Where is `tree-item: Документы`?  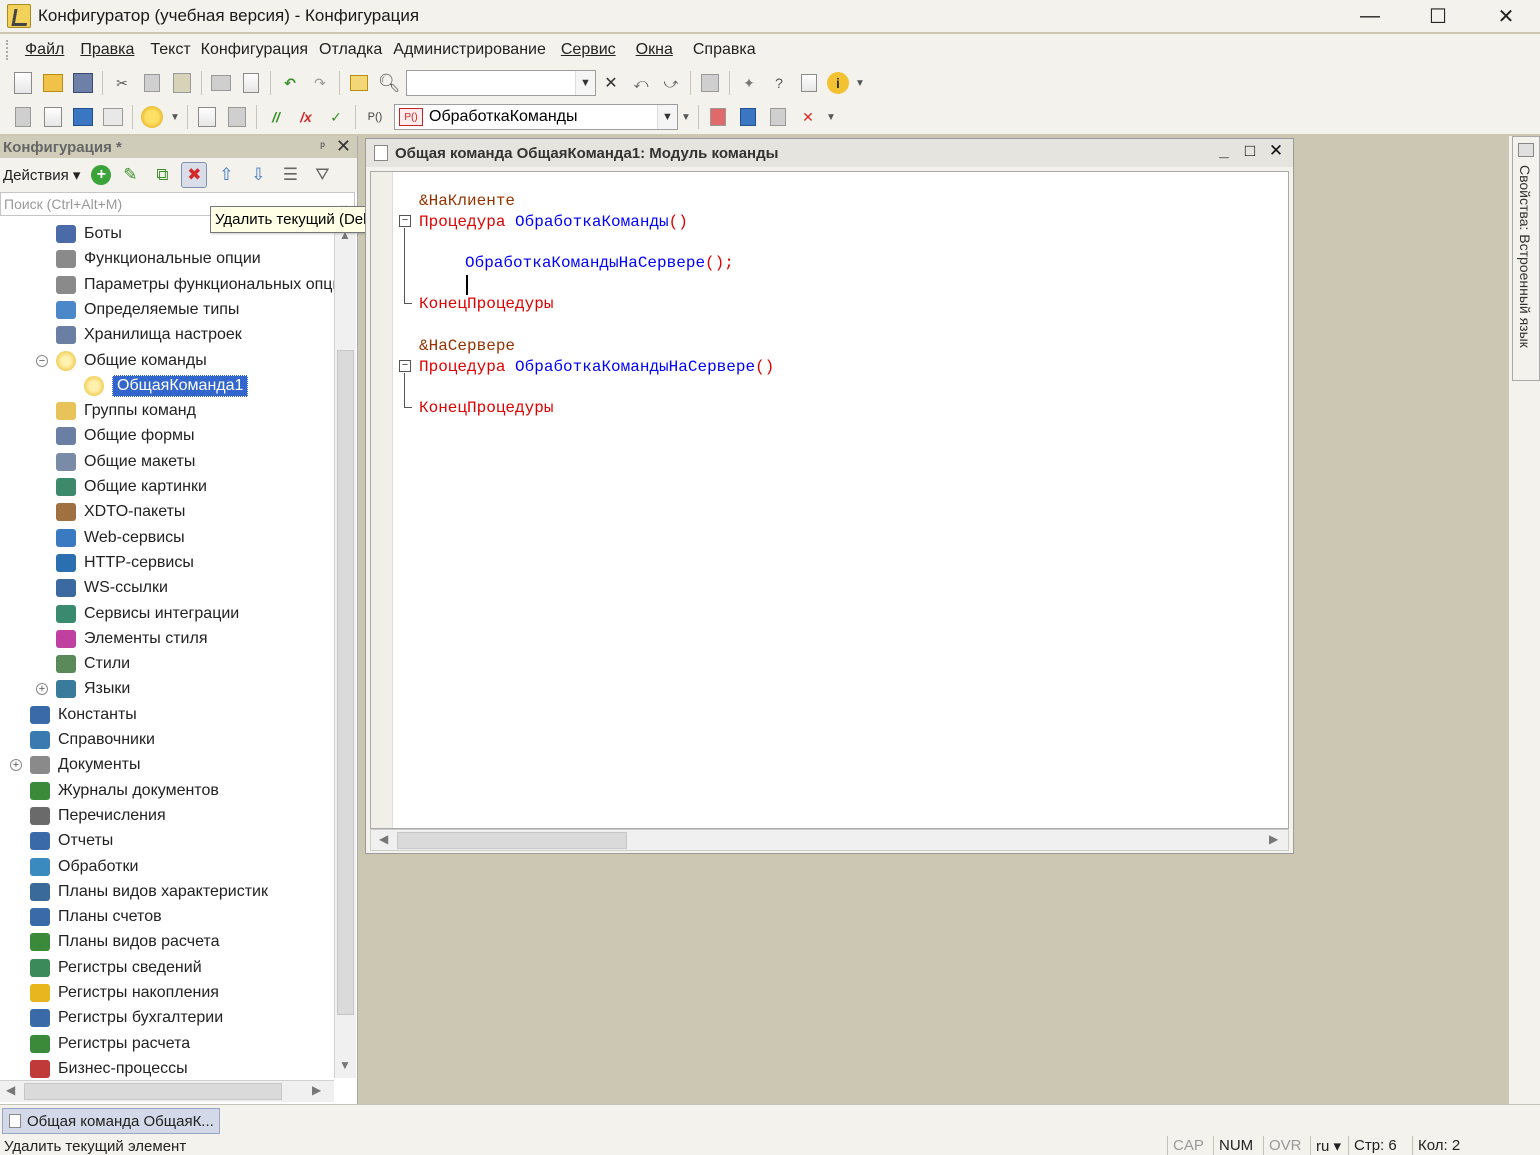 tree-item: Документы is located at coordinates (85, 765).